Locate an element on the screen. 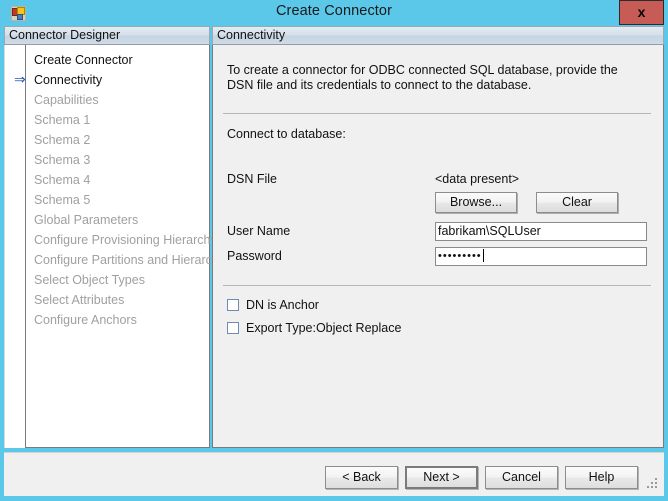 This screenshot has width=668, height=501. sidebar-item-create-connector: Create Connector is located at coordinates (107, 60).